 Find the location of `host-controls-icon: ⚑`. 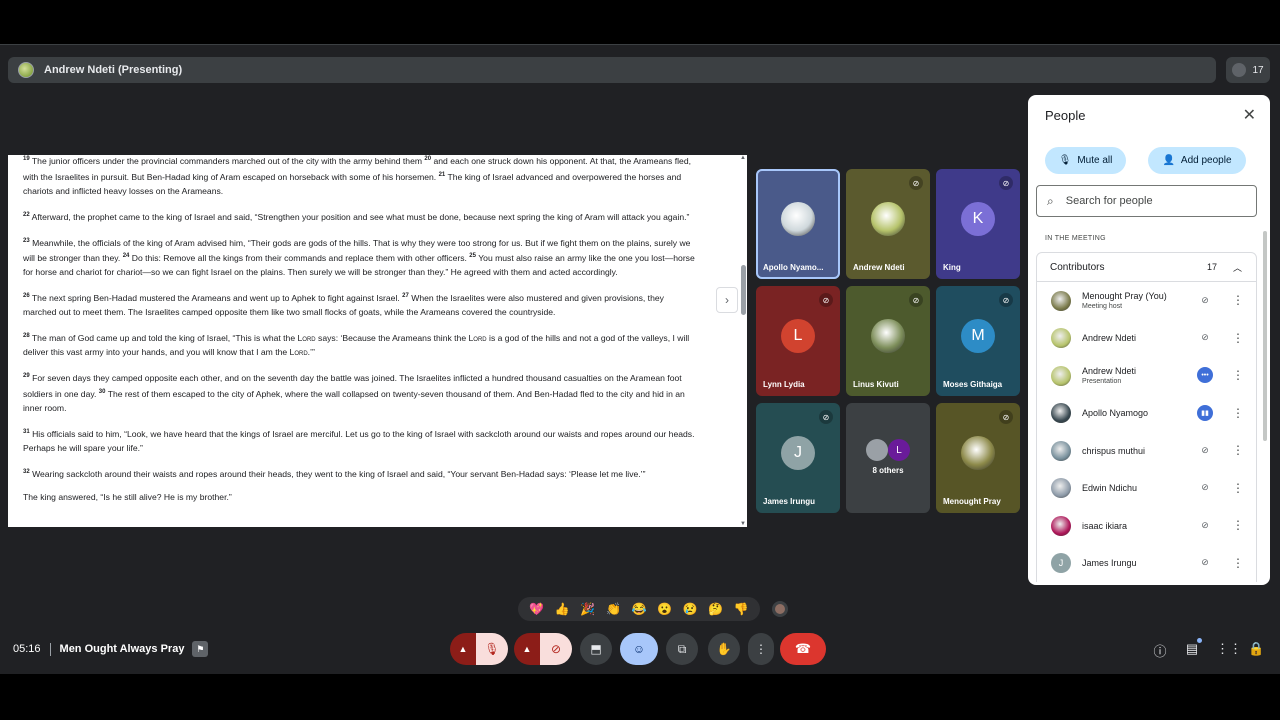

host-controls-icon: ⚑ is located at coordinates (200, 649).